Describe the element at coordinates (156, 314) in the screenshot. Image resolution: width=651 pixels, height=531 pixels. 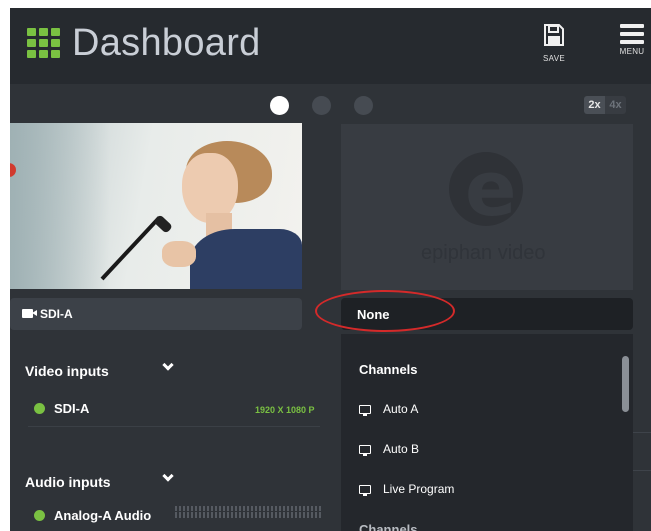
I see `source-selector-left: SDI-A` at that location.